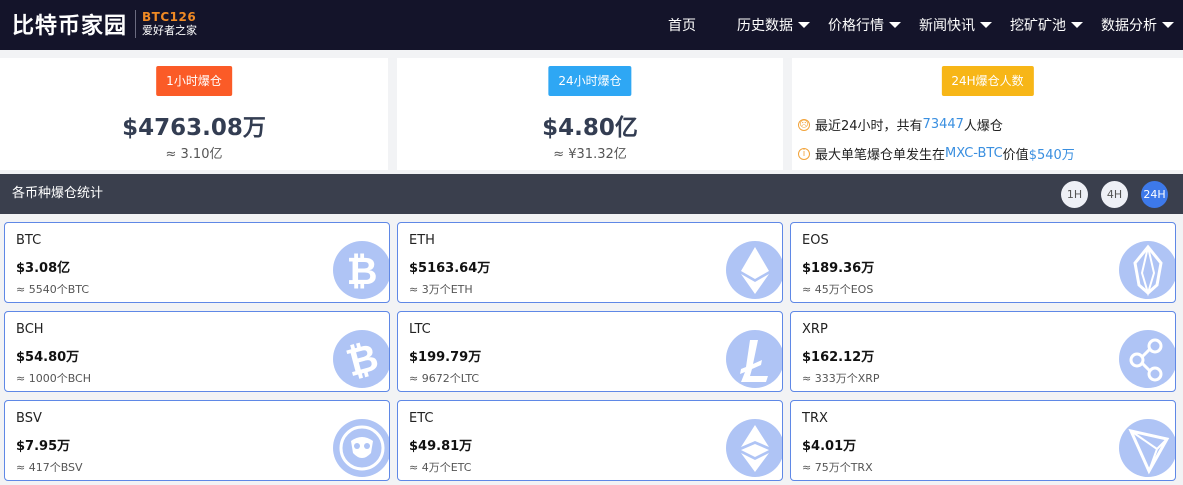  What do you see at coordinates (754, 270) in the screenshot?
I see `ethereum-icon` at bounding box center [754, 270].